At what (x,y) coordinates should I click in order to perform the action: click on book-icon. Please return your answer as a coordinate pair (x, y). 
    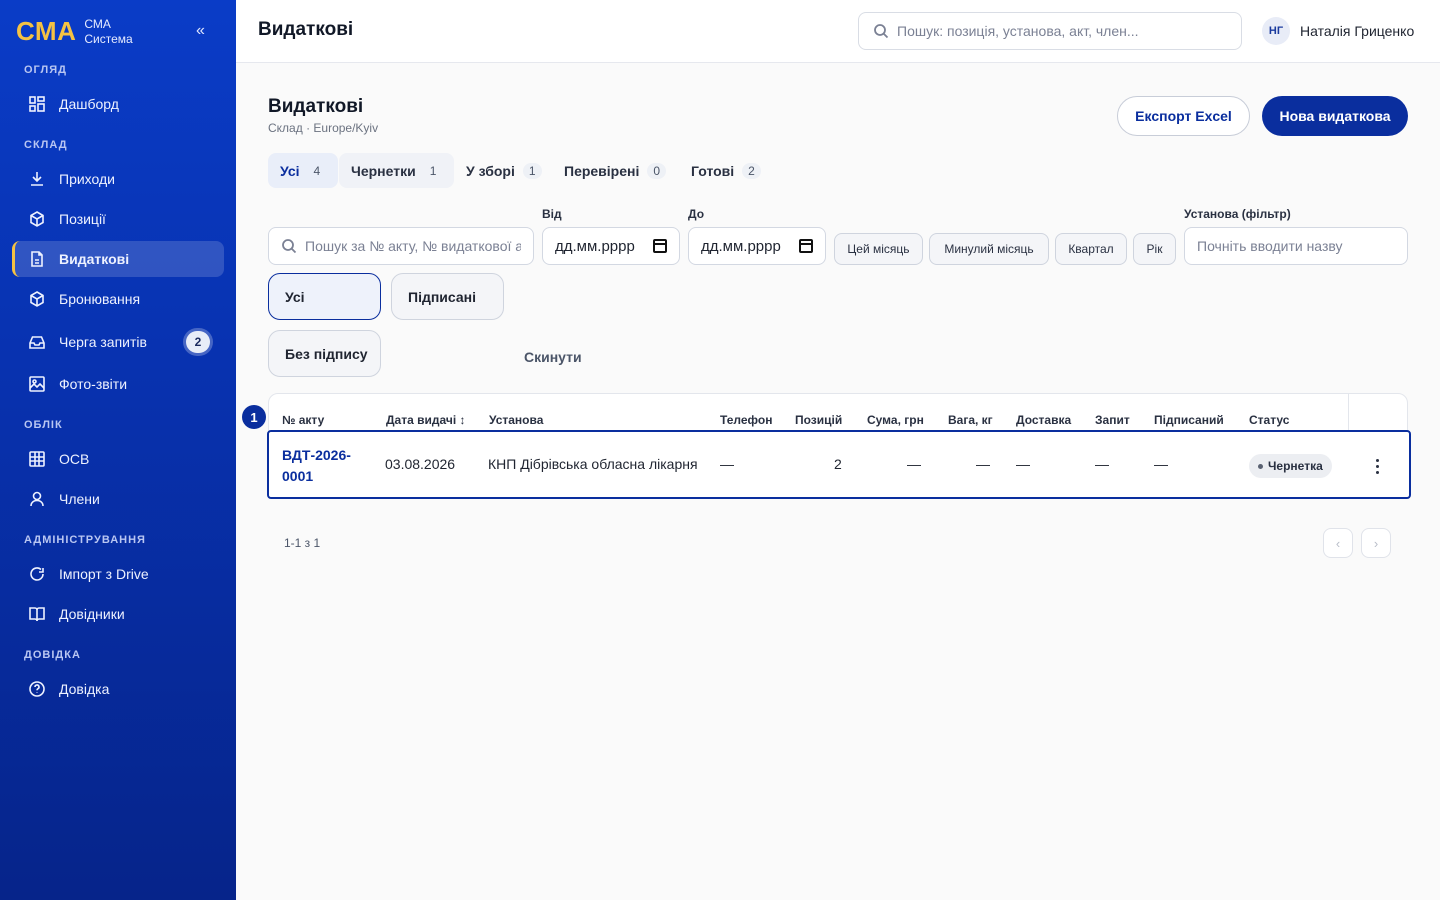
    Looking at the image, I should click on (37, 614).